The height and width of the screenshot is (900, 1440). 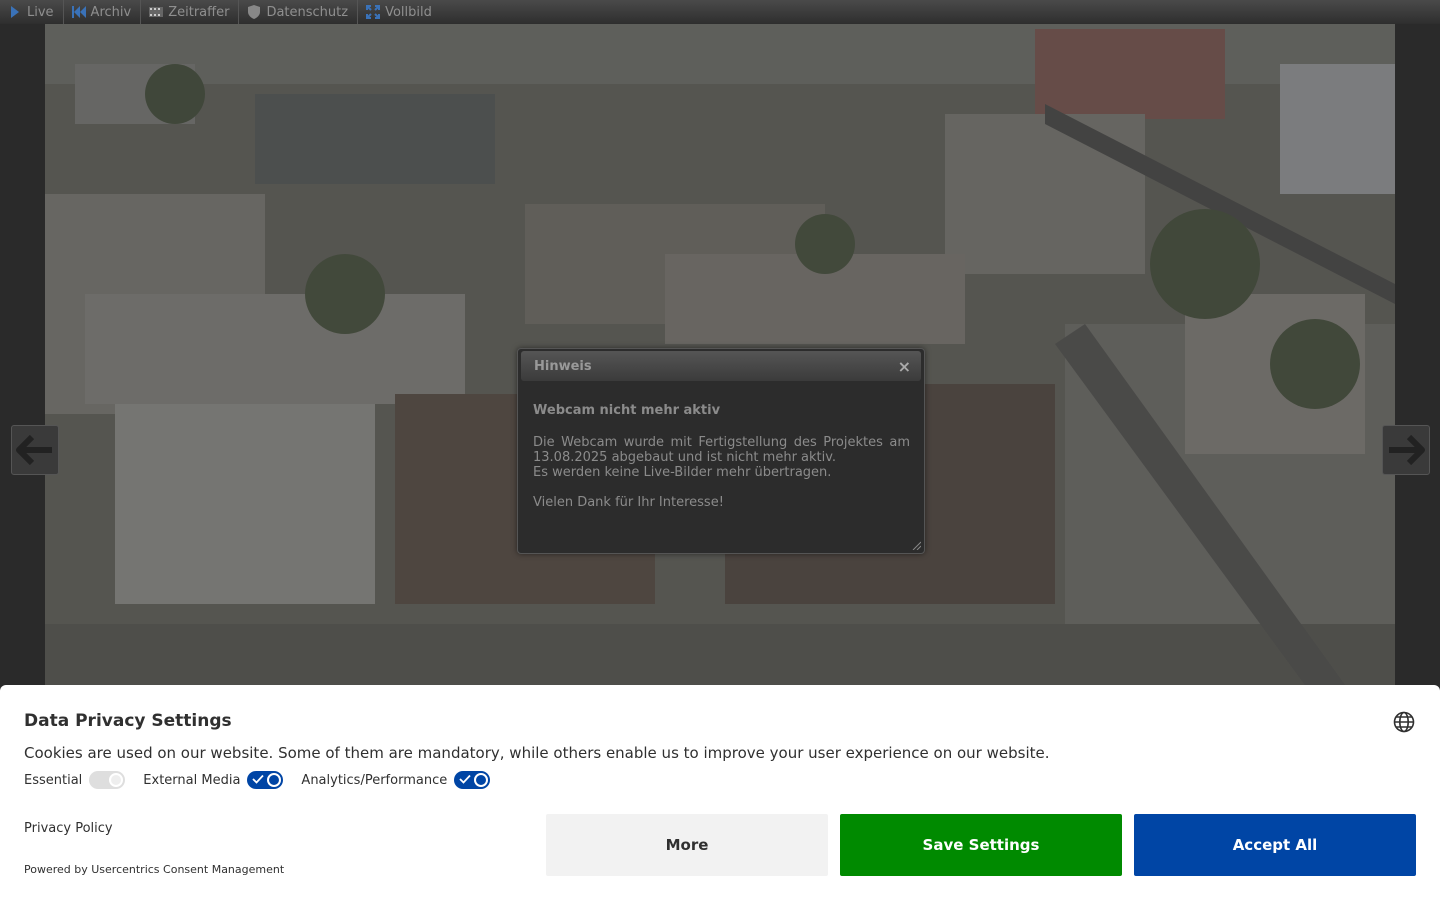 I want to click on toggle-essential-label: Essential, so click(x=53, y=780).